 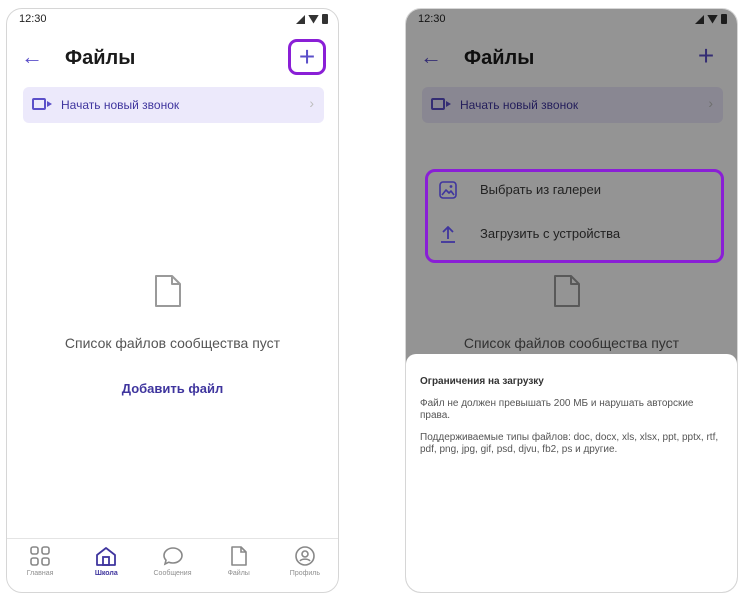 I want to click on app-header: ← Файлы +, so click(x=172, y=59).